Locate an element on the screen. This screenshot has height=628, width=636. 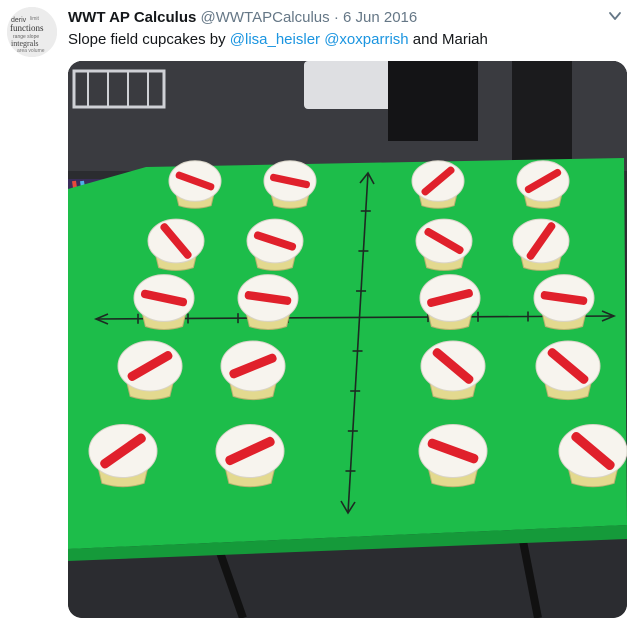
author-name: WWT AP Calculus is located at coordinates (132, 17).